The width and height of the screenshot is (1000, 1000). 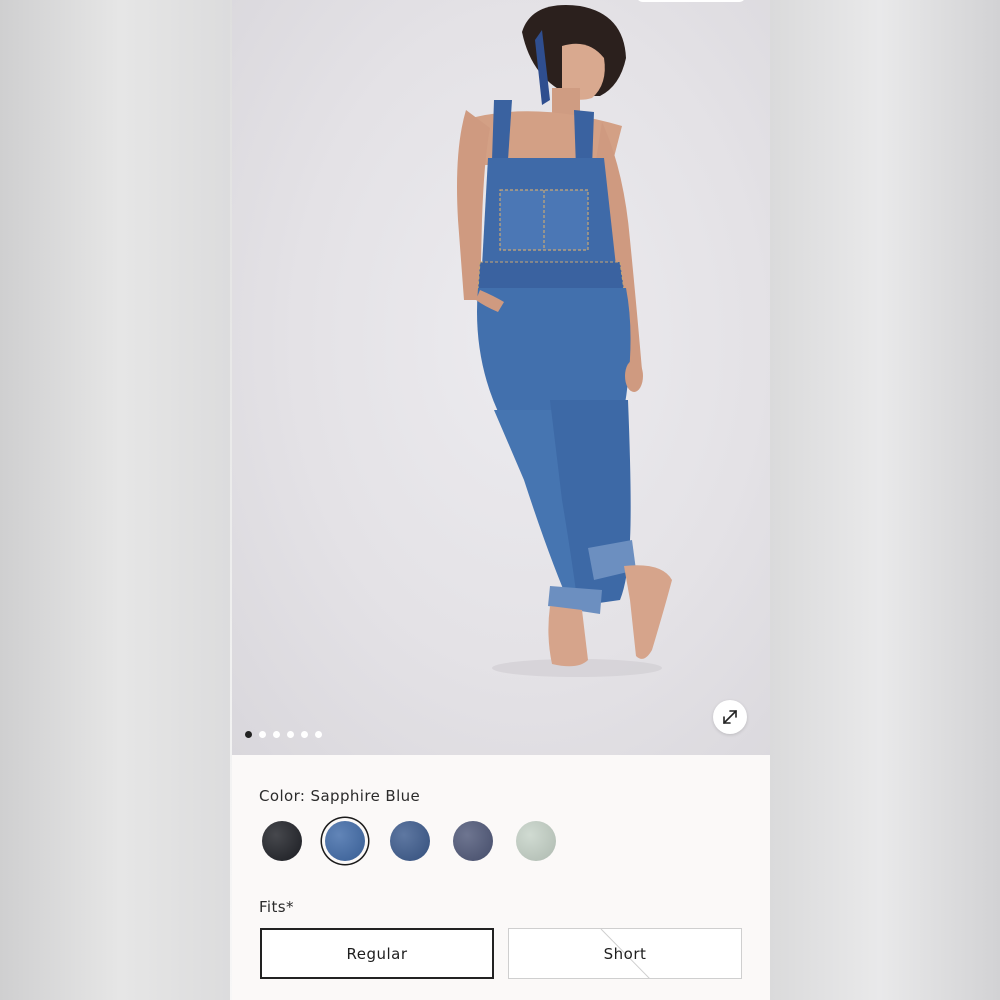 What do you see at coordinates (282, 841) in the screenshot?
I see `swatch-black` at bounding box center [282, 841].